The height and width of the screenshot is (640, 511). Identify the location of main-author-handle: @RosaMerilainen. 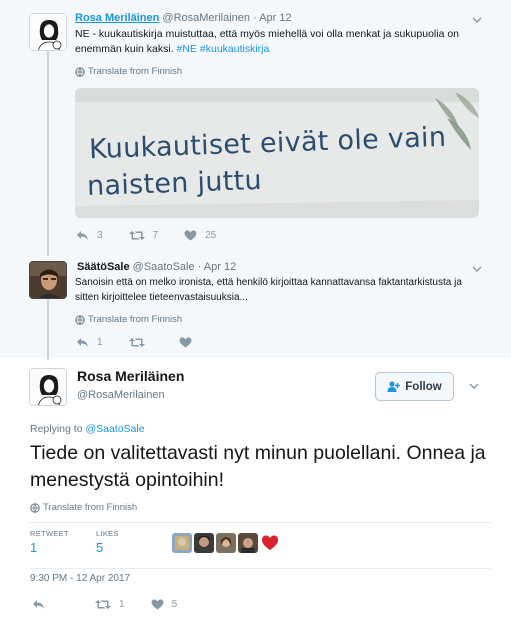
(121, 395).